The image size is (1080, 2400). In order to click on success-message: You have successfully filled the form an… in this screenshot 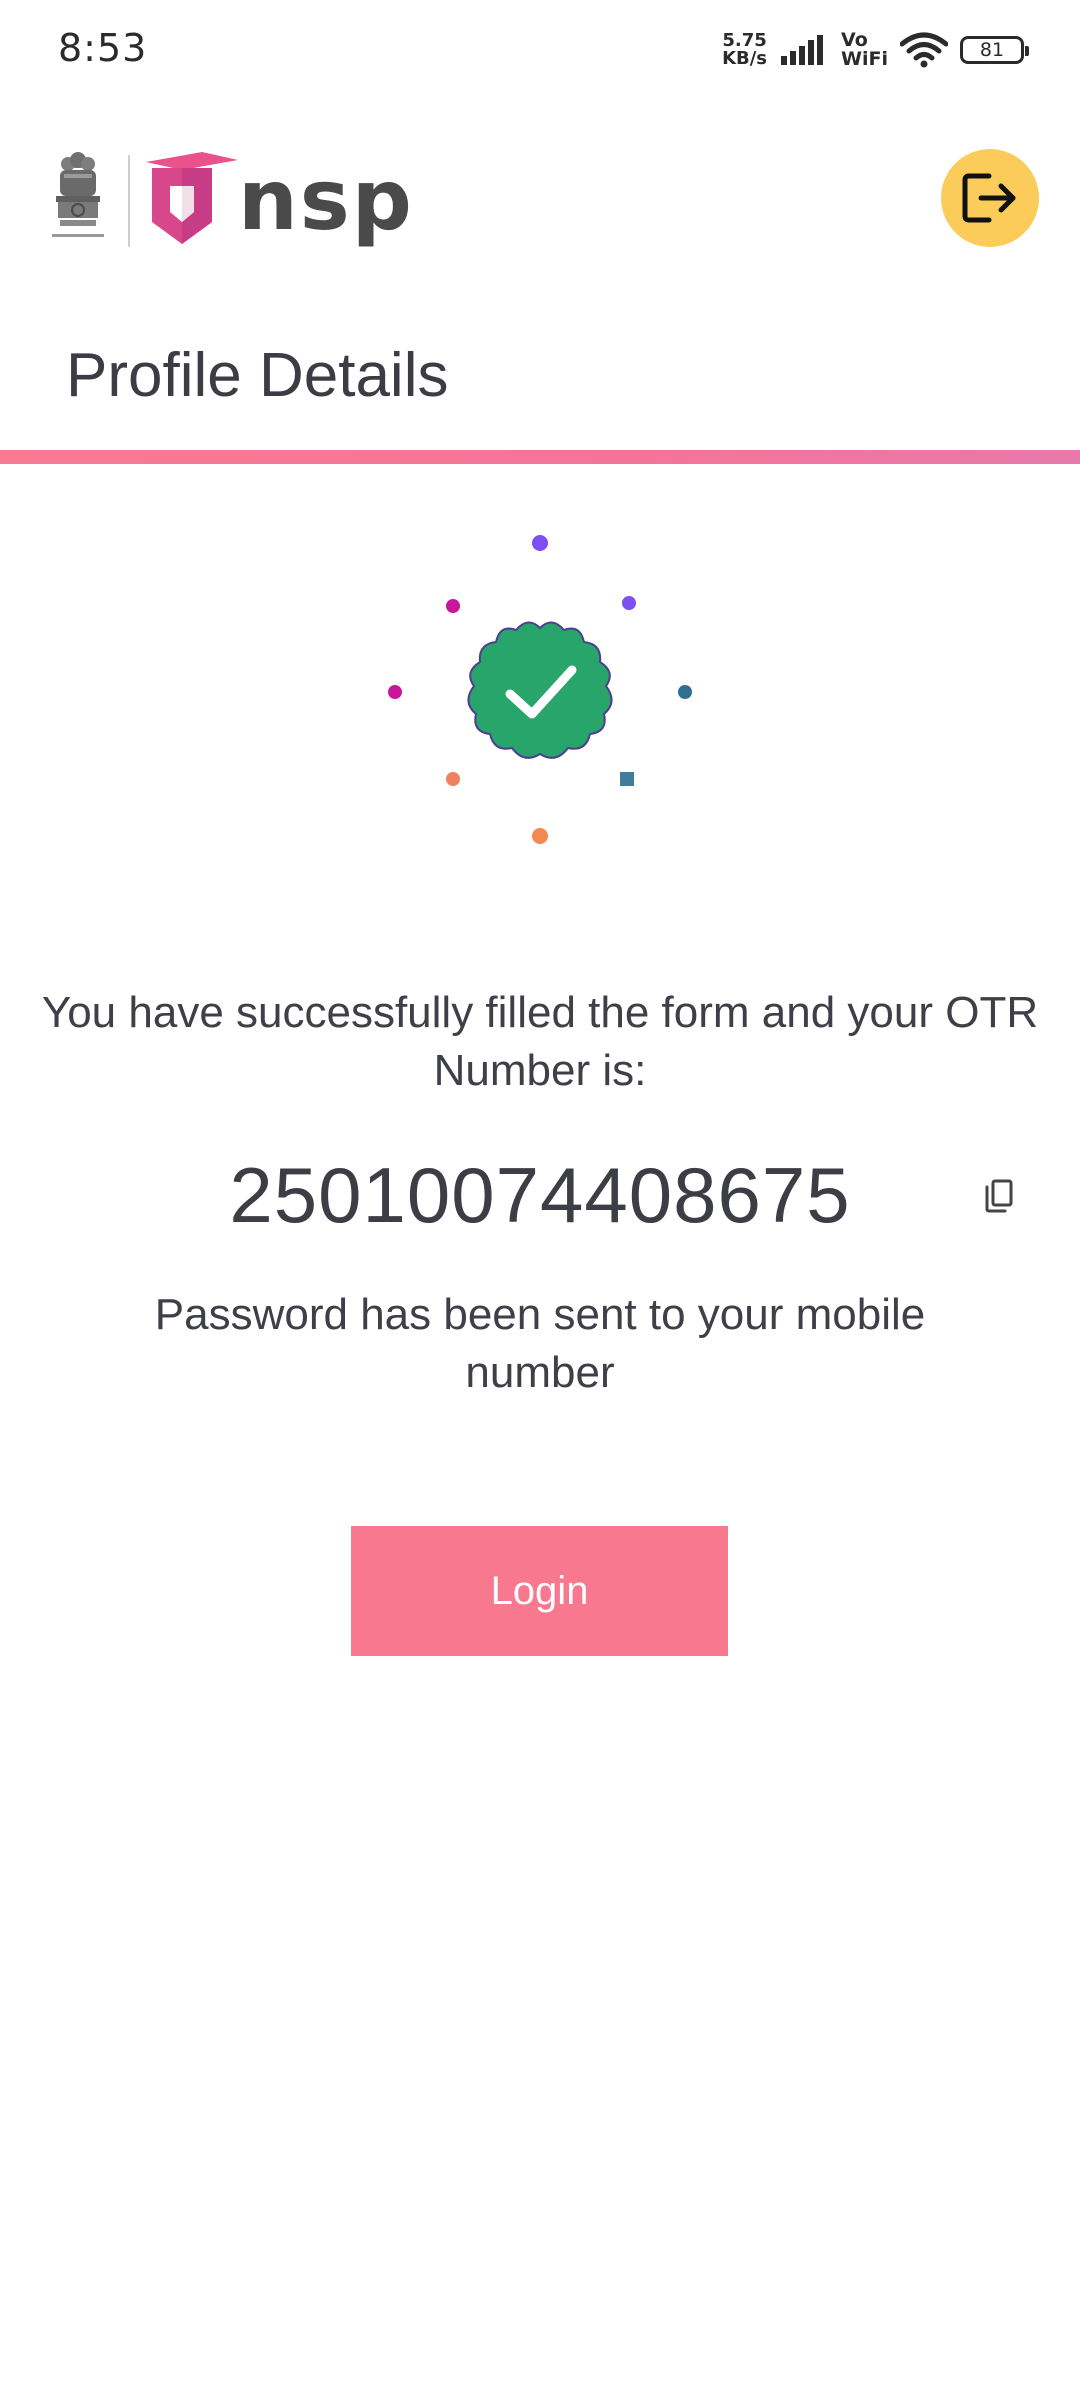, I will do `click(540, 1041)`.